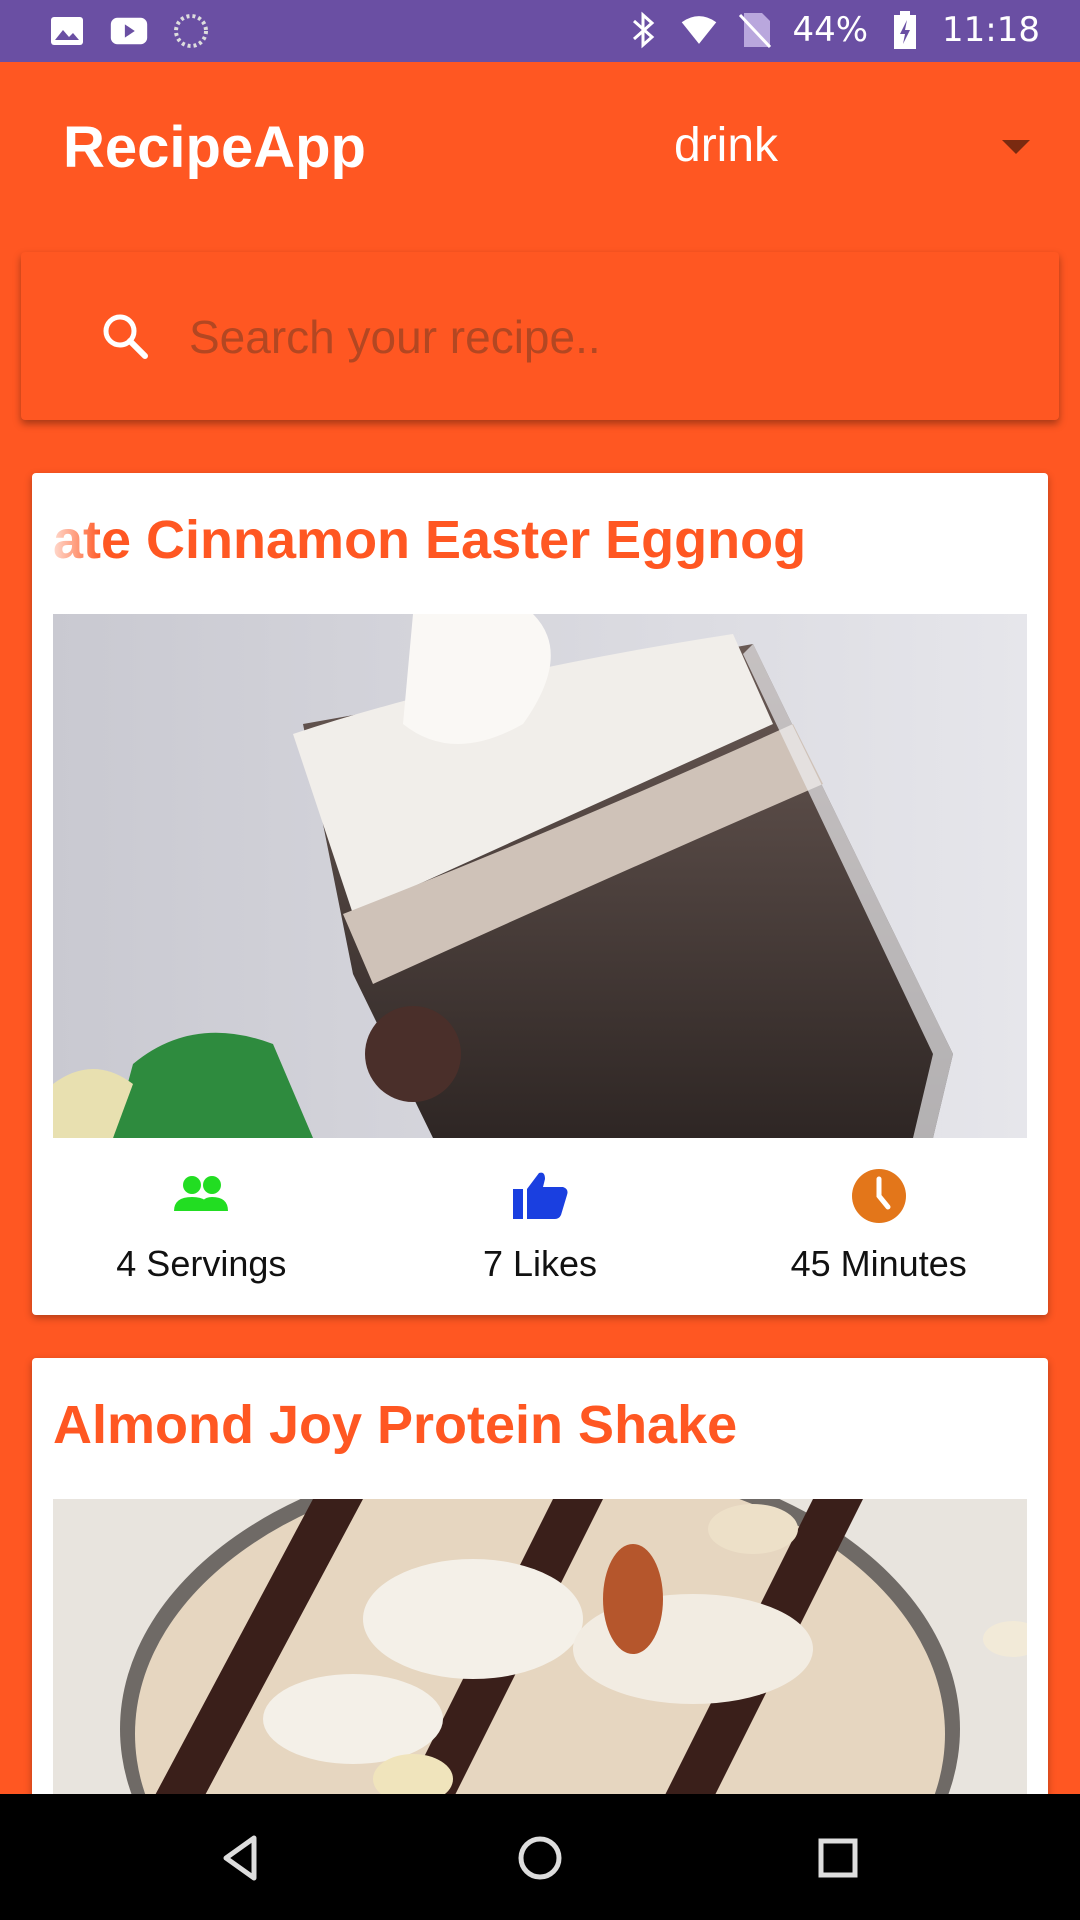 Image resolution: width=1080 pixels, height=1920 pixels. Describe the element at coordinates (755, 30) in the screenshot. I see `no-sim-icon` at that location.